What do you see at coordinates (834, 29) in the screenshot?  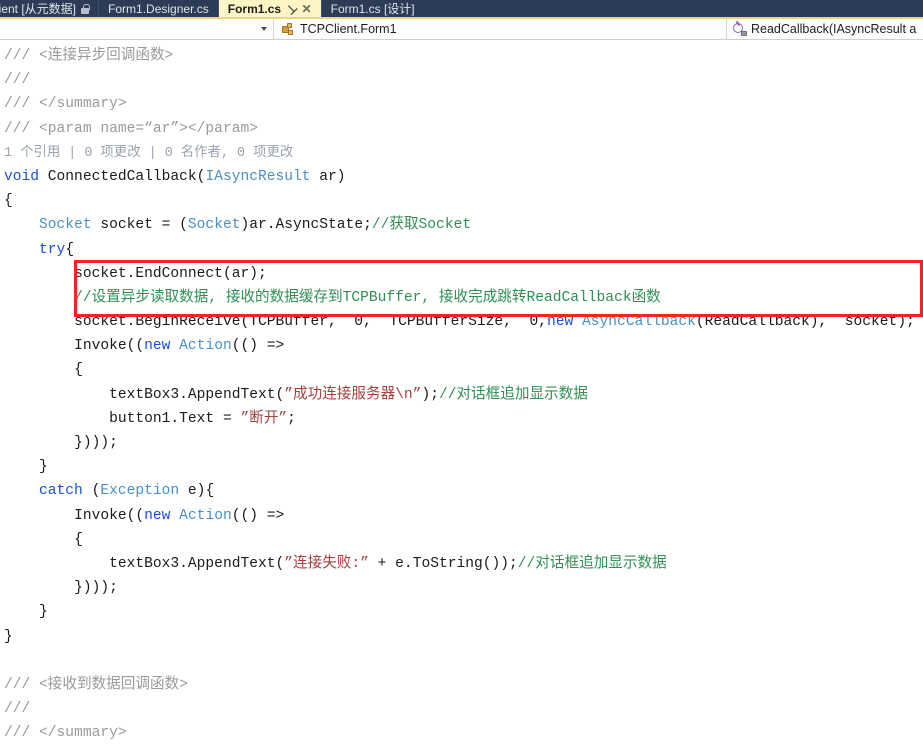 I see `member-dropdown-value: ReadCallback(IAsyncResult a` at bounding box center [834, 29].